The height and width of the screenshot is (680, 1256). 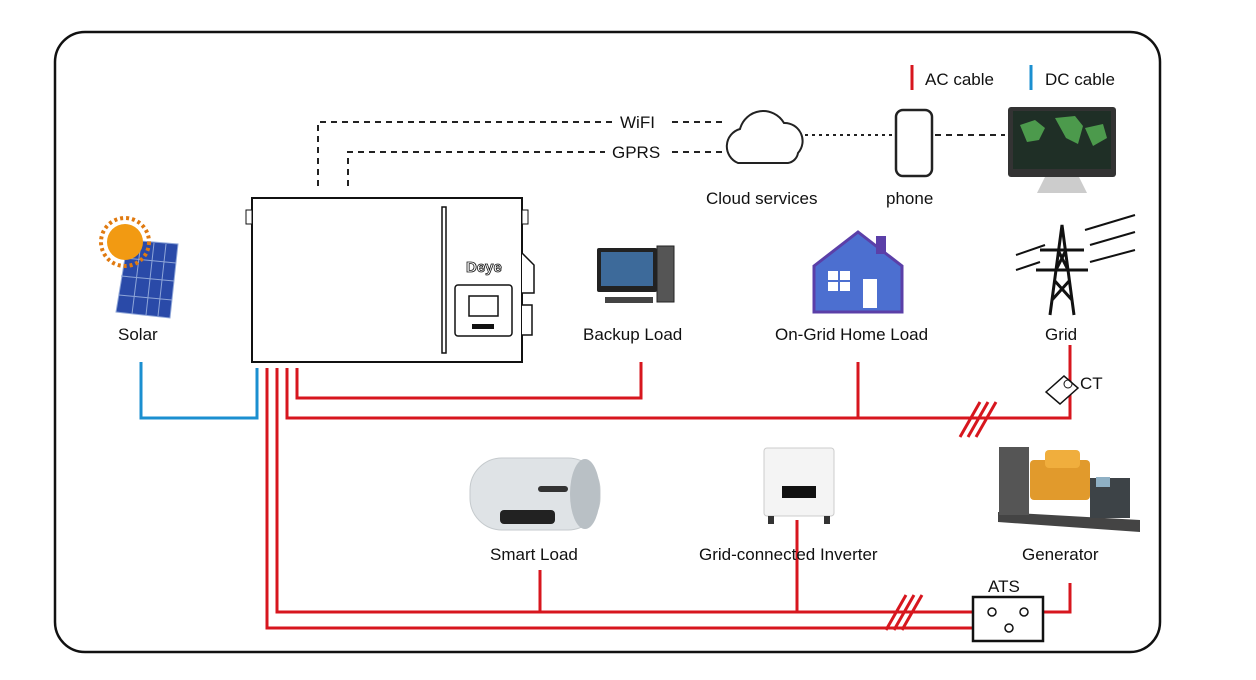 I want to click on wifi-link, so click(x=464, y=153).